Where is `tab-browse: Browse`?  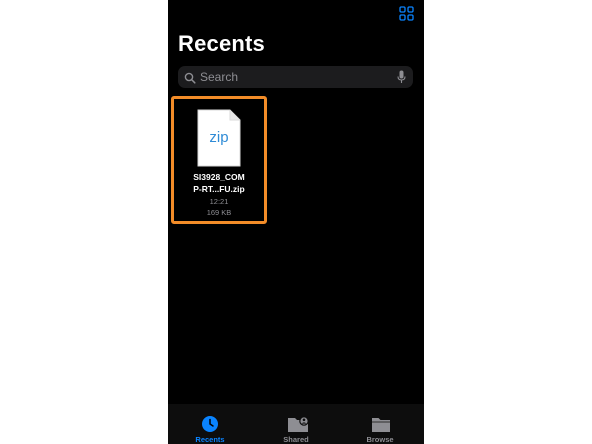
tab-browse: Browse is located at coordinates (380, 424).